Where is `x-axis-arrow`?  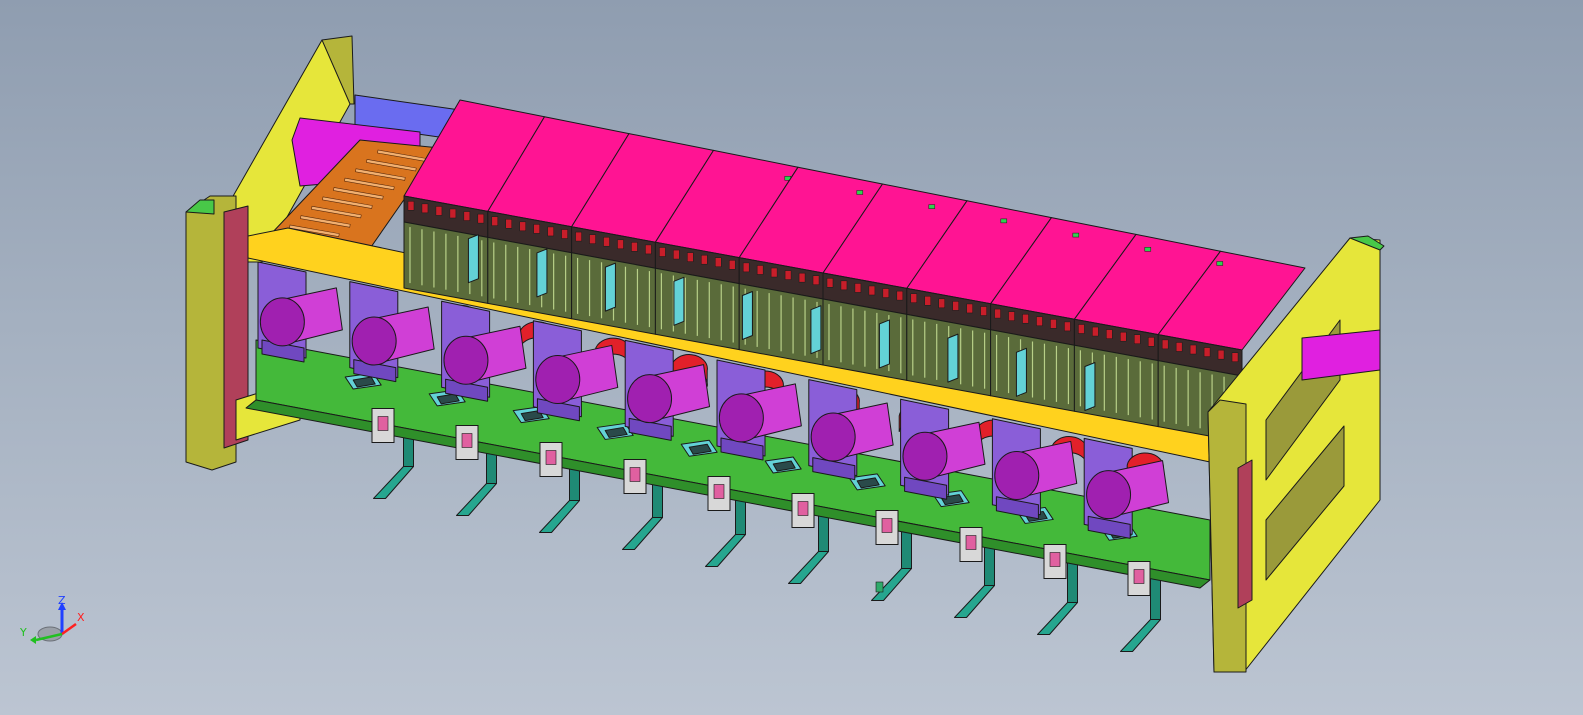 x-axis-arrow is located at coordinates (69, 629).